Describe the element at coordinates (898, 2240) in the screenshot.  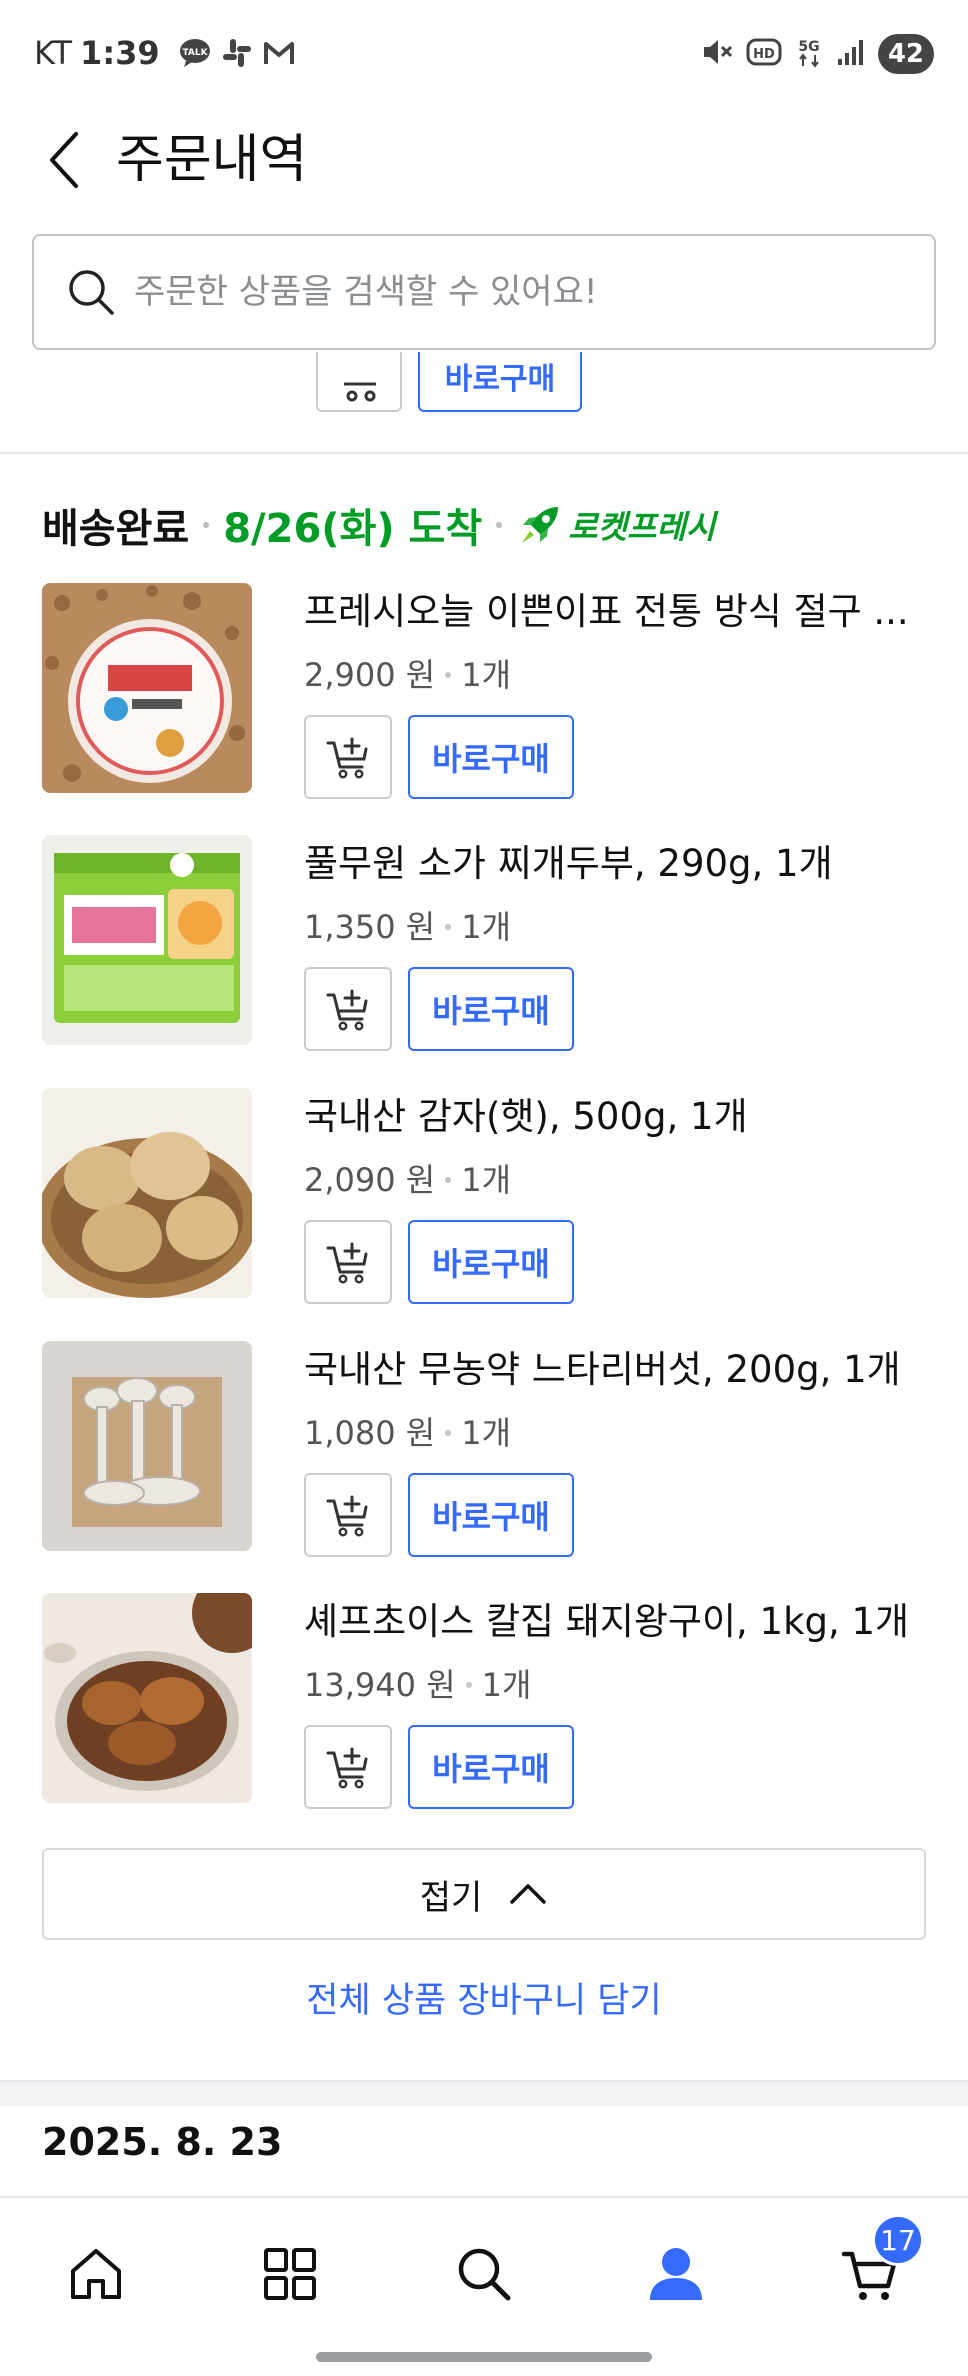
I see `cart-count-badge: 17` at that location.